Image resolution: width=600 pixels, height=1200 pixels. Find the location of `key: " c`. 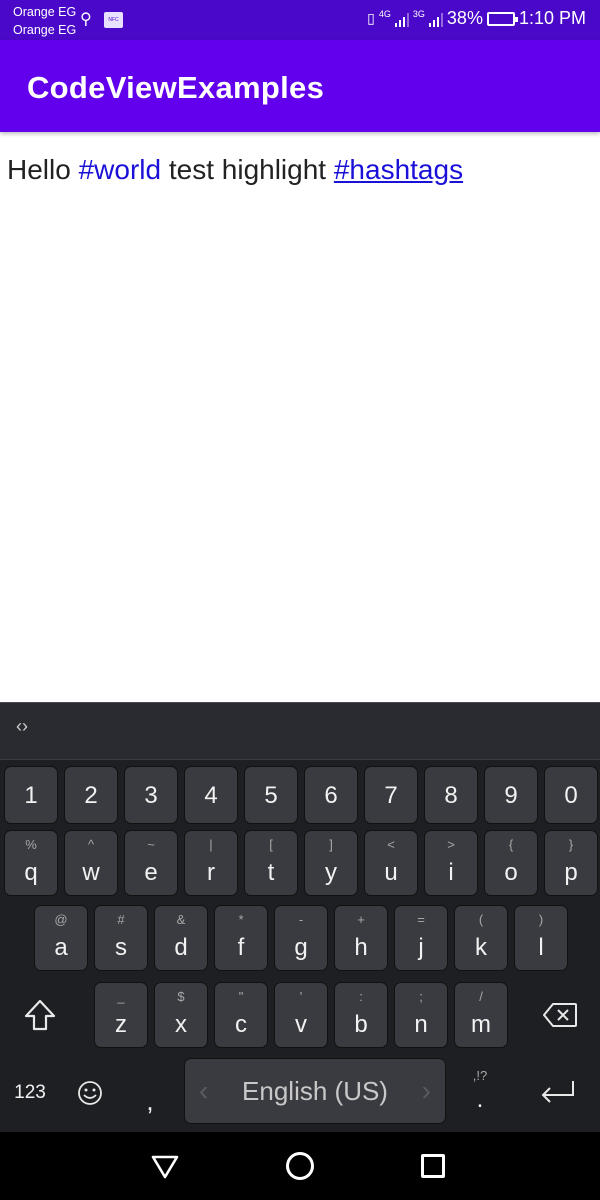

key: " c is located at coordinates (241, 1015).